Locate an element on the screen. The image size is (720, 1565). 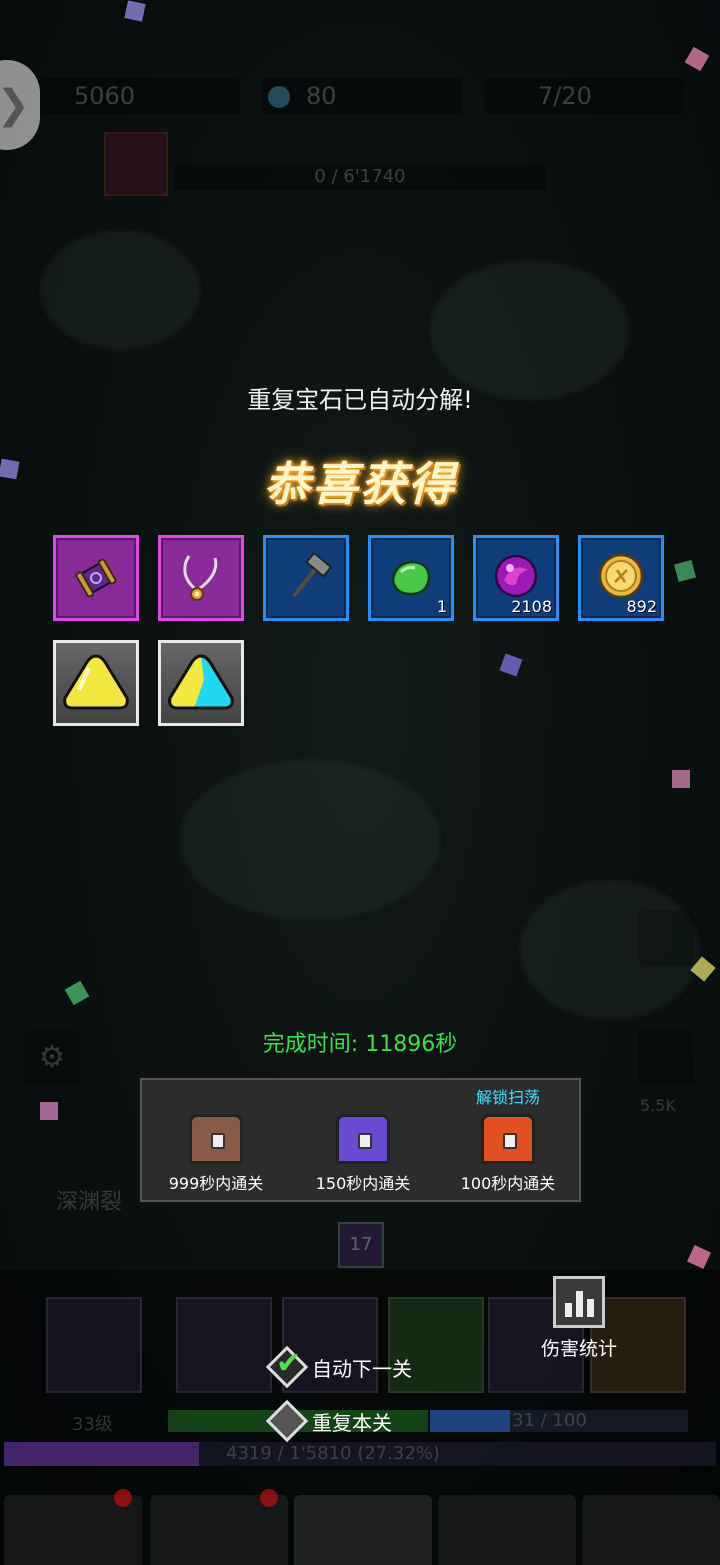
chest-tier-1: 999秒内通关 is located at coordinates (216, 1154).